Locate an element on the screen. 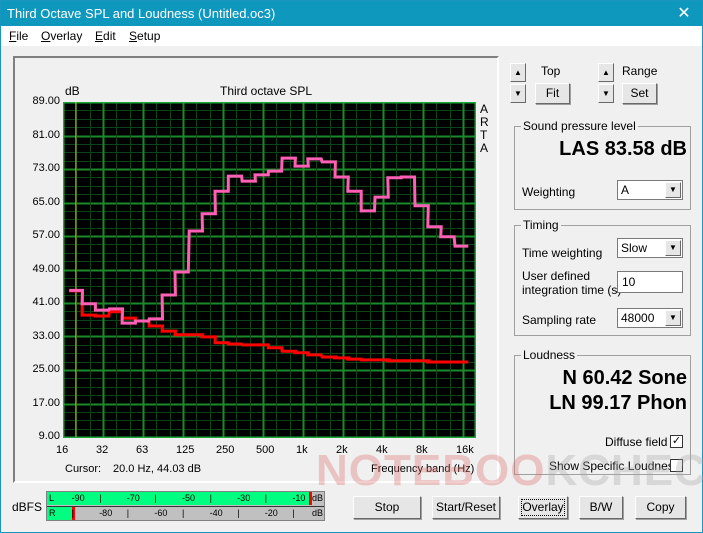 Image resolution: width=703 pixels, height=533 pixels. graph-title: Third octave SPL is located at coordinates (266, 91).